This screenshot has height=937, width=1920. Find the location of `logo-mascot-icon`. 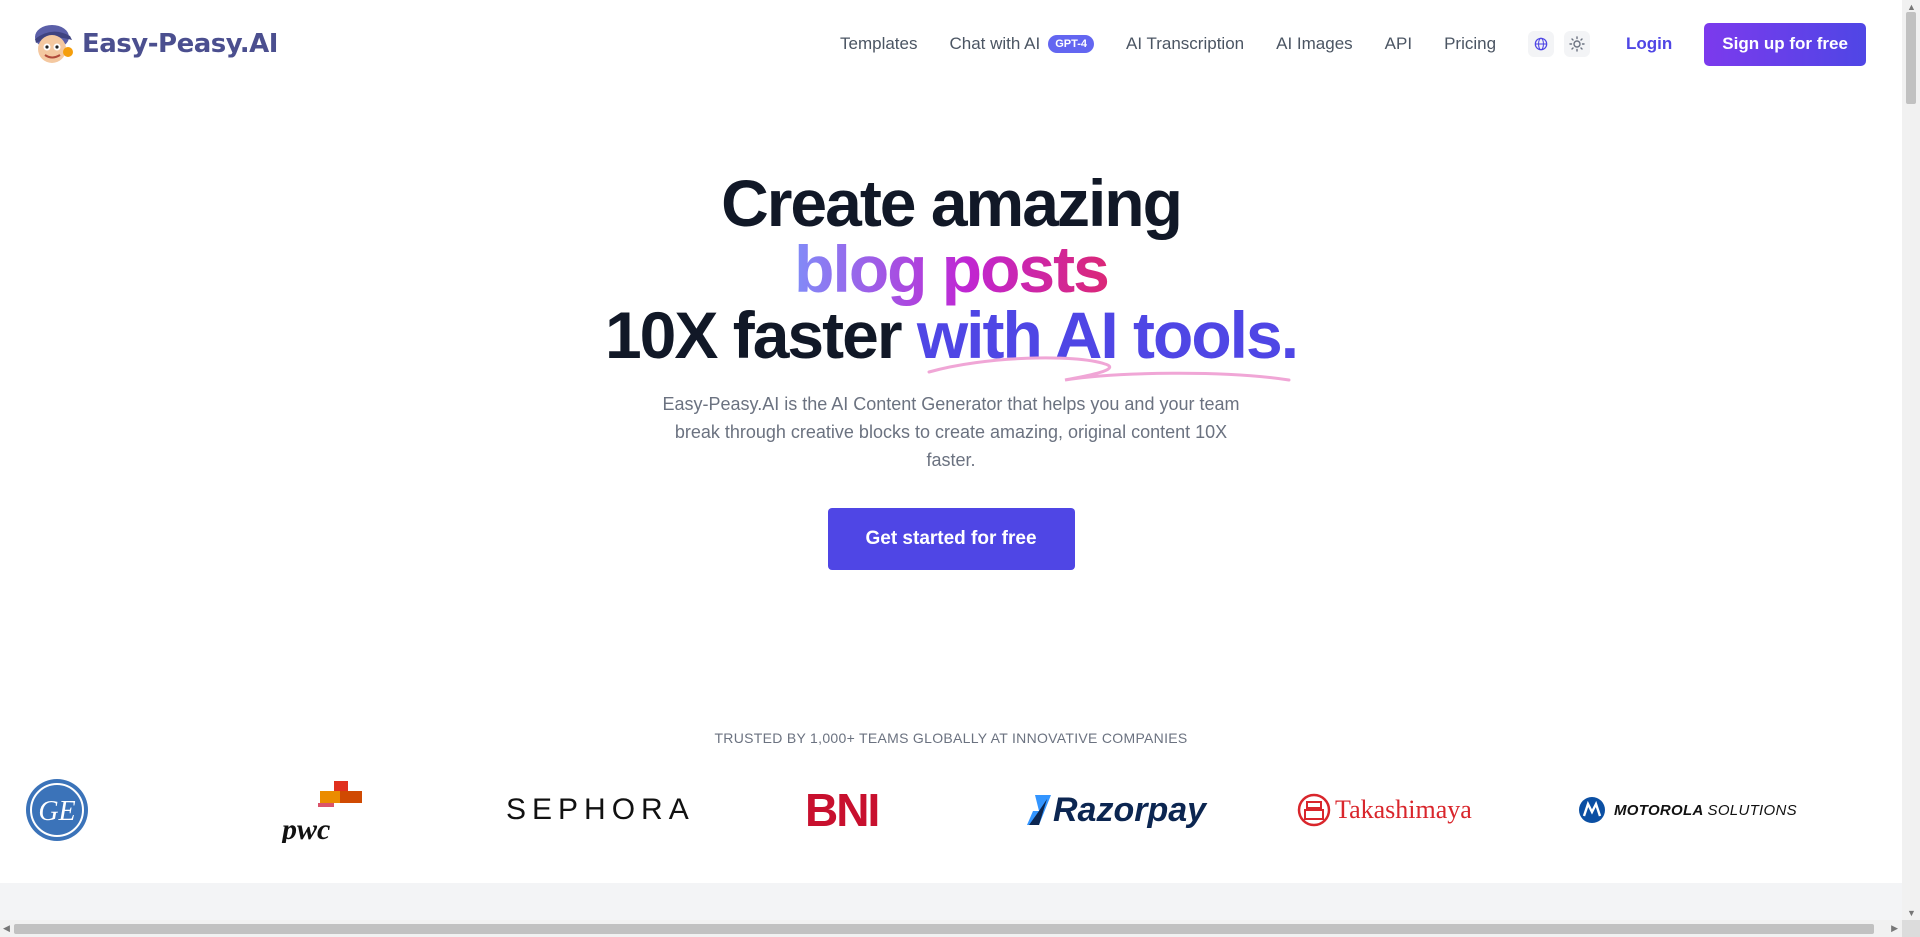

logo-mascot-icon is located at coordinates (53, 44).